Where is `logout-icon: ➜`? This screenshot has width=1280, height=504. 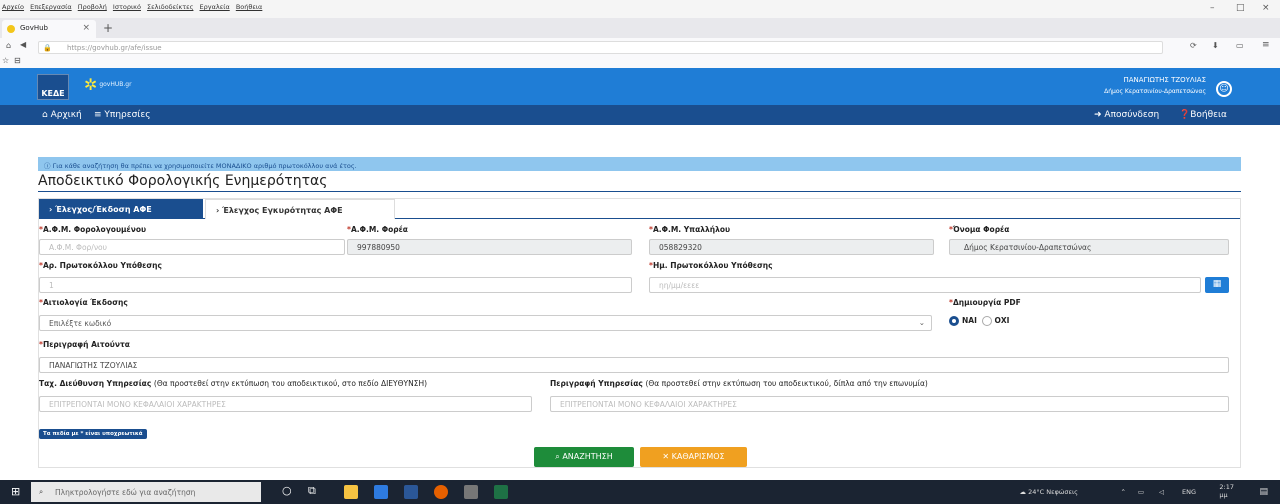 logout-icon: ➜ is located at coordinates (1099, 115).